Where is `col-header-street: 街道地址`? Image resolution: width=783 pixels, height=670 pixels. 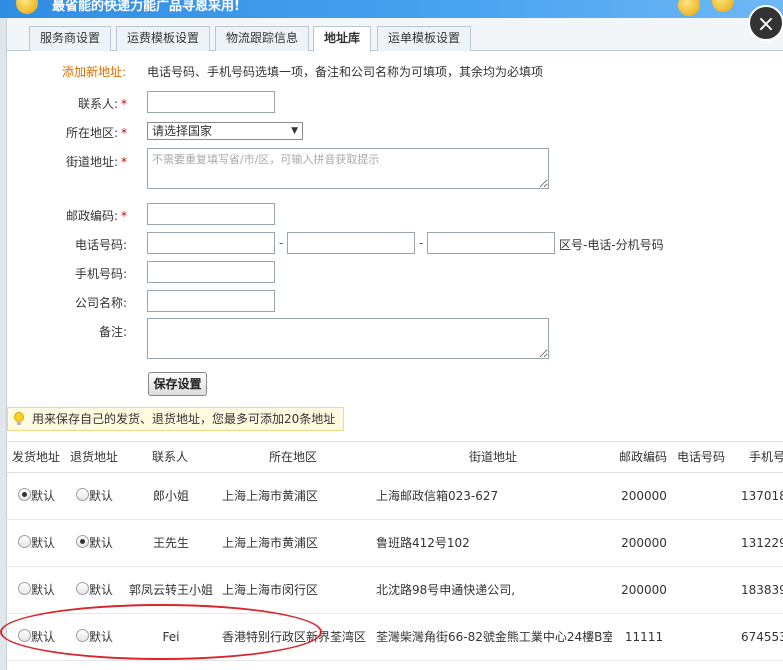
col-header-street: 街道地址 is located at coordinates (493, 457).